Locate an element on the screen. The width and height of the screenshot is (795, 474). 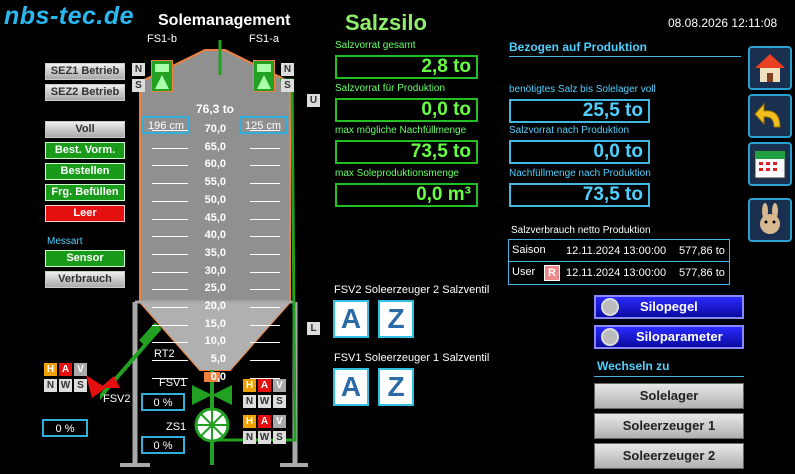
production-heading: Bezogen auf Produktion is located at coordinates (578, 47).